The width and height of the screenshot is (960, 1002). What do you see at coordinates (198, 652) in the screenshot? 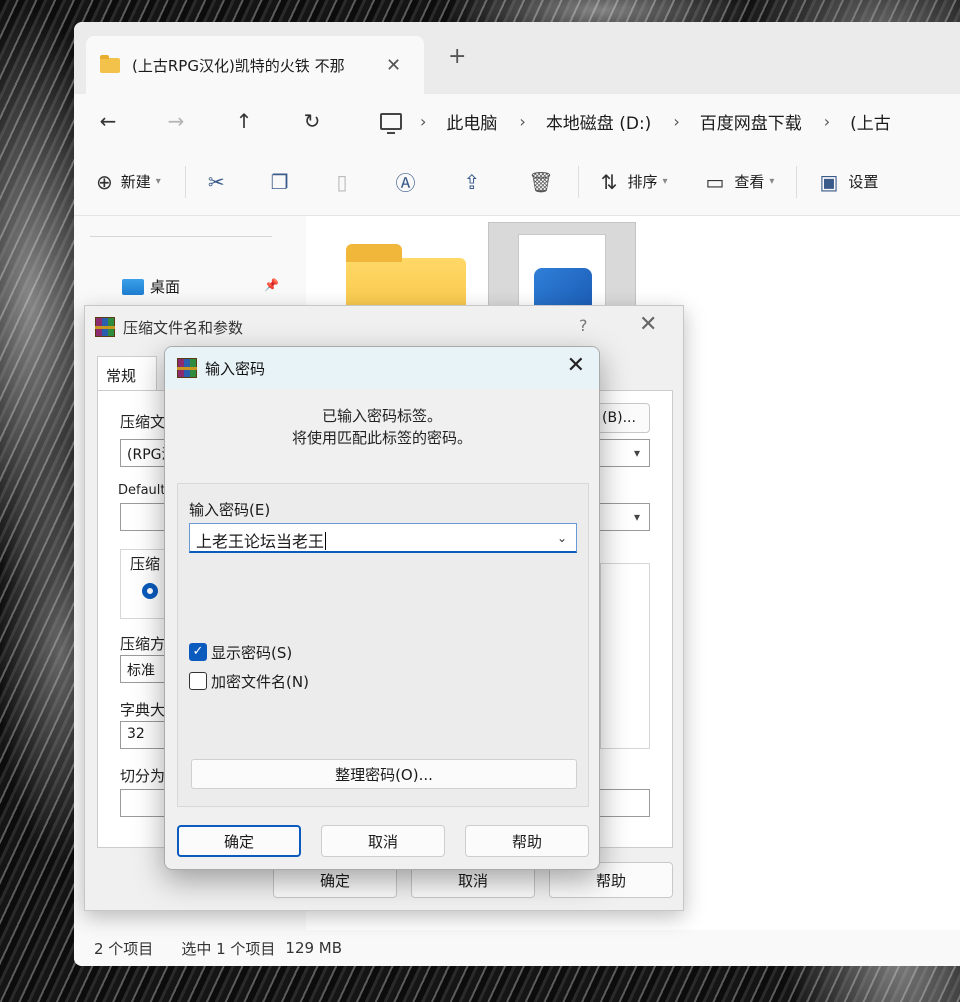
I see `show-password-checkbox: ✓` at bounding box center [198, 652].